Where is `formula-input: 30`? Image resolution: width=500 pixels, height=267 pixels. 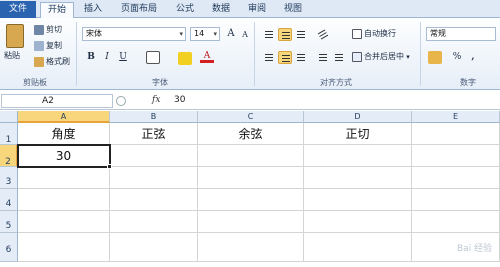
formula-input: 30 is located at coordinates (179, 100).